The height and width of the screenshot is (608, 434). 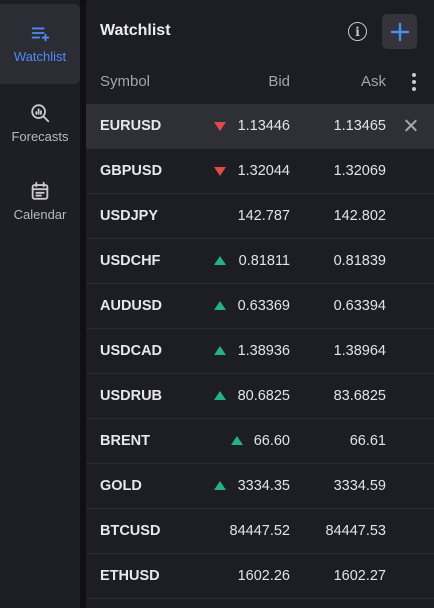 What do you see at coordinates (130, 261) in the screenshot?
I see `symbol-cell: USDCHF` at bounding box center [130, 261].